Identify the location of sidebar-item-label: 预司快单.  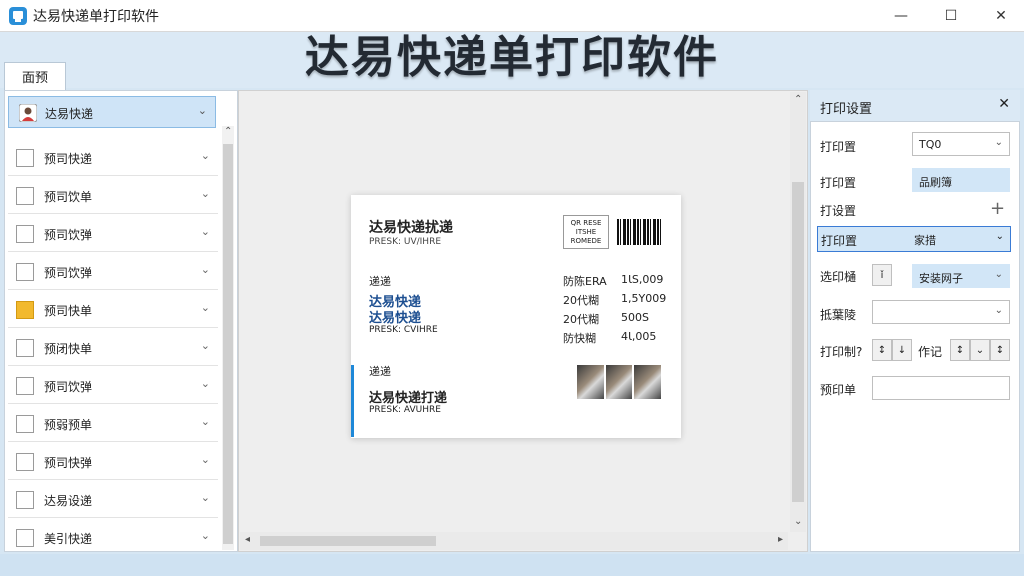
(68, 311).